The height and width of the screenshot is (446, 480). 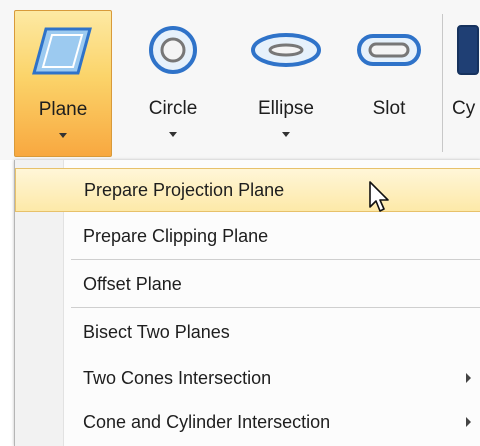 I want to click on menu-item-prepare-projection-plane: Prepare Projection Plane, so click(x=247, y=190).